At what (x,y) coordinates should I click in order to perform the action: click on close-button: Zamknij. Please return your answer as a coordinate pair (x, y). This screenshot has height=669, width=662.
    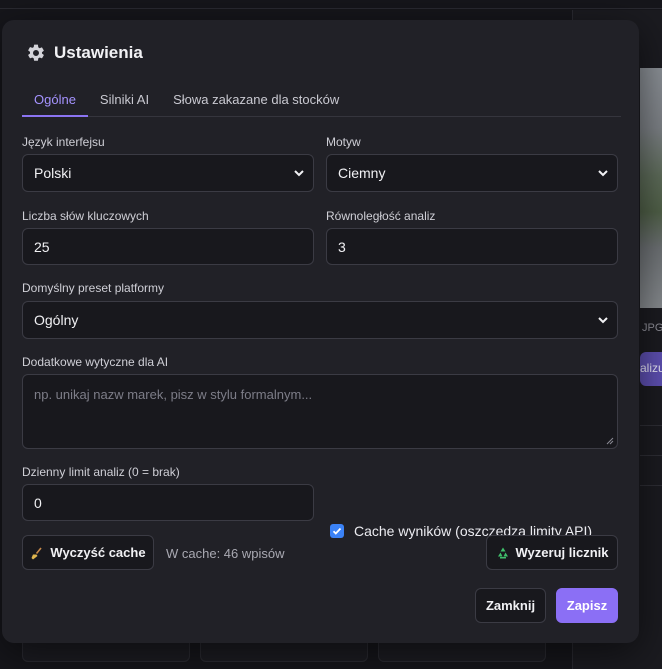
    Looking at the image, I should click on (510, 605).